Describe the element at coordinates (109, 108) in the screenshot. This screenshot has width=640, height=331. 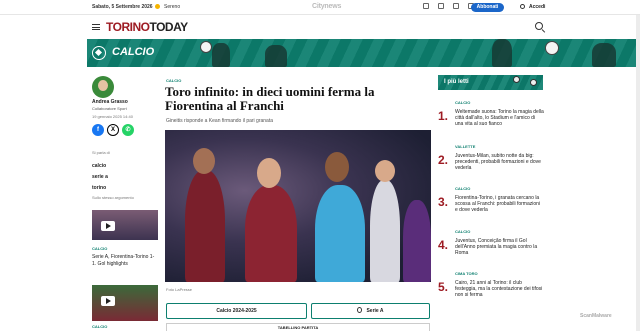
I see `author-role: Collaboratore Sport` at that location.